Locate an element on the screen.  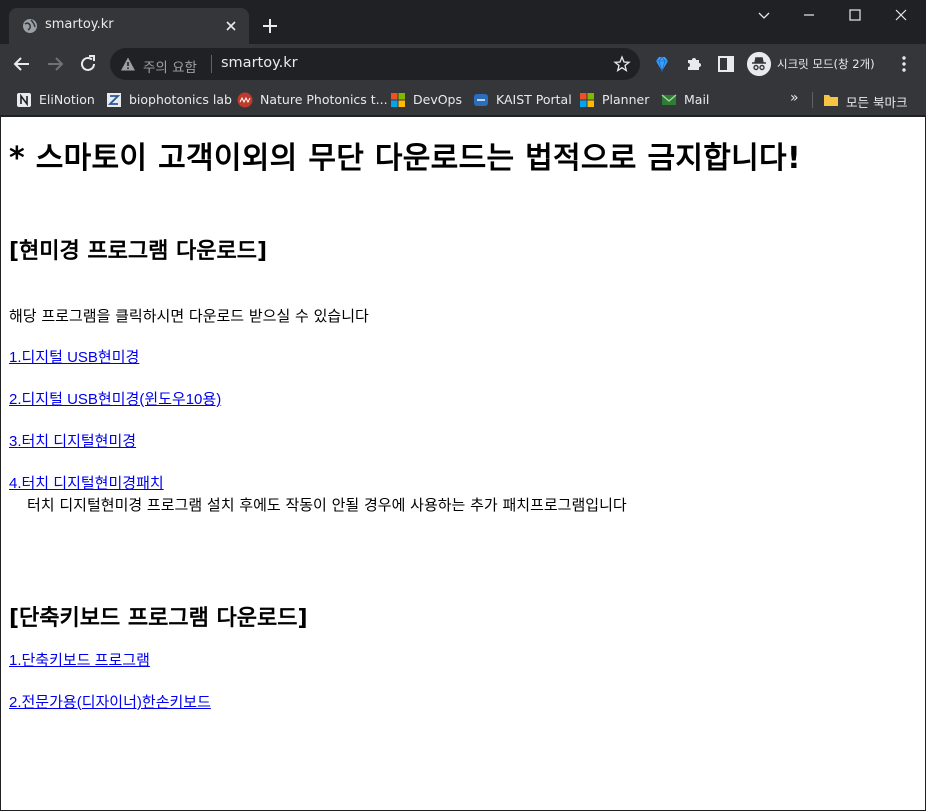
microscope-intro-text: 해당 프로그램을 클릭하시면 다운로드 받으실 수 있습니다 is located at coordinates (189, 316).